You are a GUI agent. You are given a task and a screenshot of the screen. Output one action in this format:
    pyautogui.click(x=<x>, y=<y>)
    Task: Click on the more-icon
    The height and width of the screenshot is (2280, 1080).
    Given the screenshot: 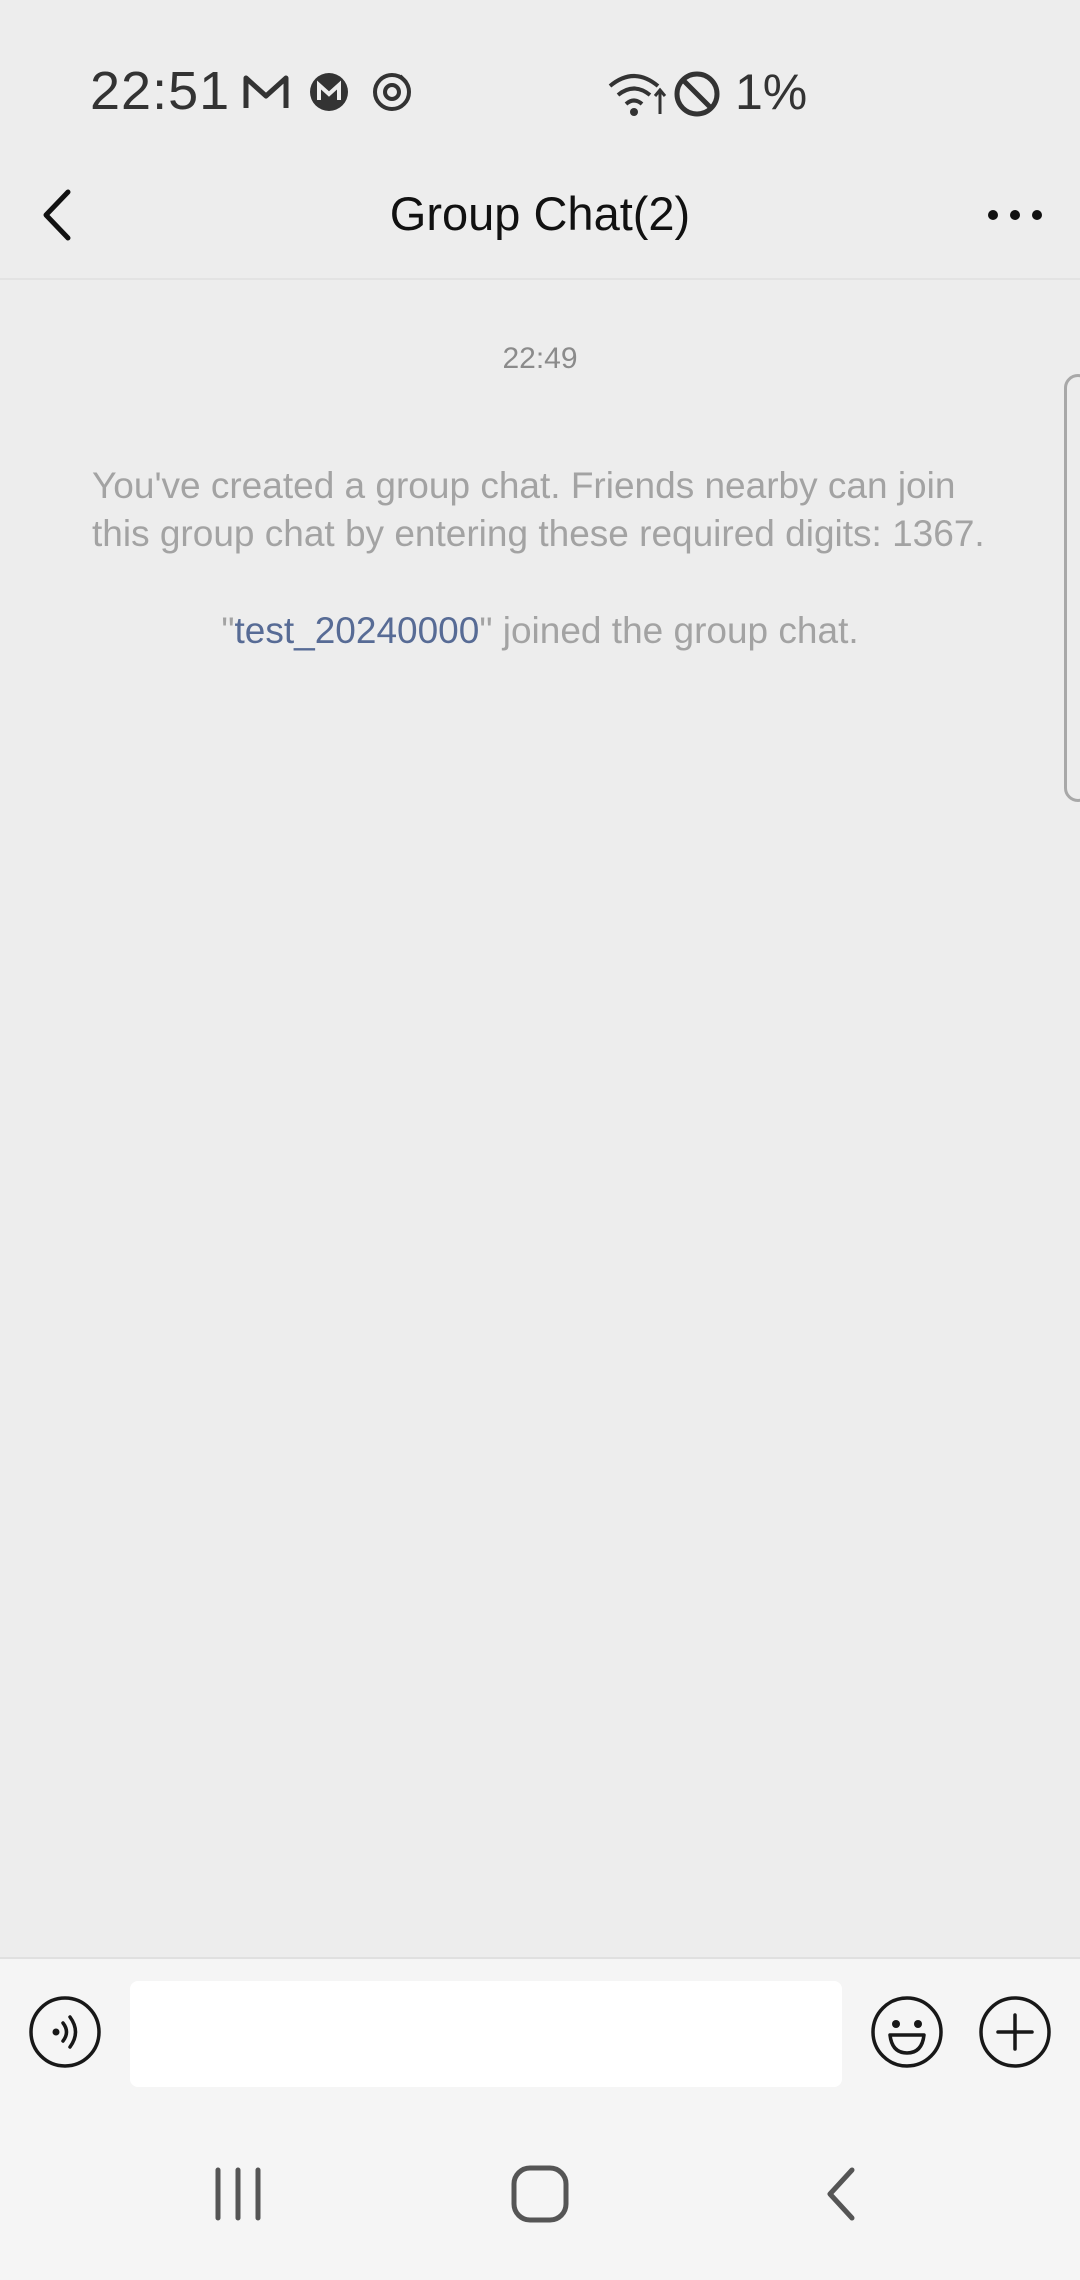 What is the action you would take?
    pyautogui.click(x=1015, y=215)
    